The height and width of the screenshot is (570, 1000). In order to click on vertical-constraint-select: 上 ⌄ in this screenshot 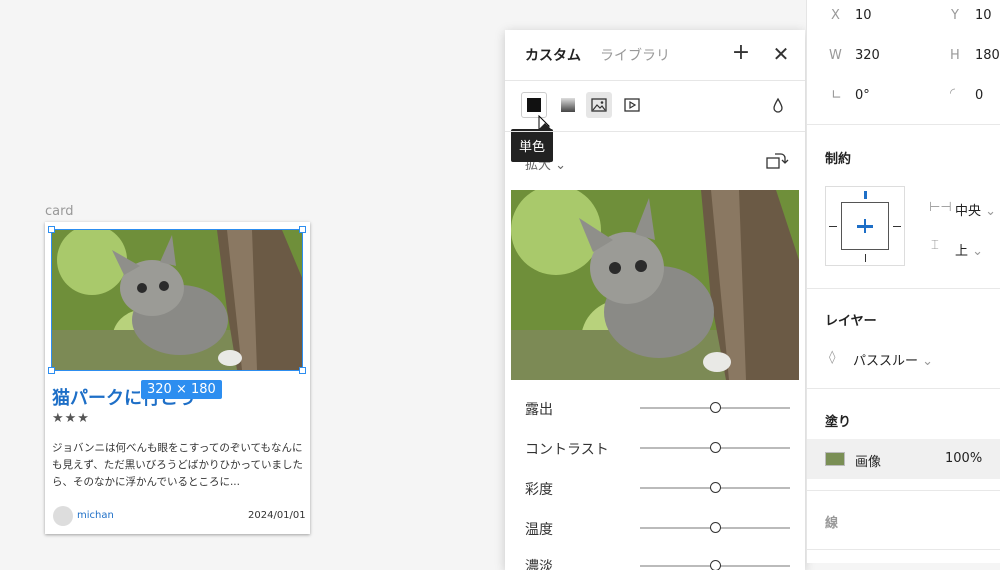, I will do `click(969, 249)`.